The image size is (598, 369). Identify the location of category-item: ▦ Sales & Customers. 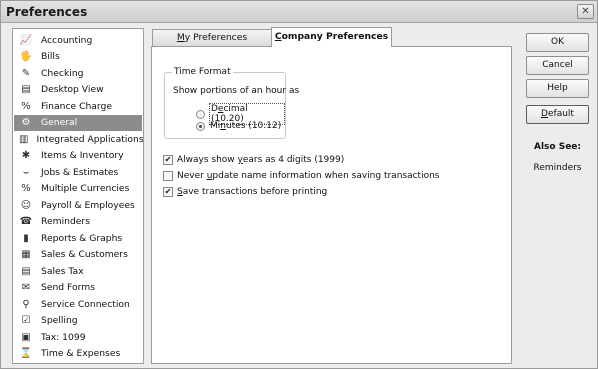
(78, 255).